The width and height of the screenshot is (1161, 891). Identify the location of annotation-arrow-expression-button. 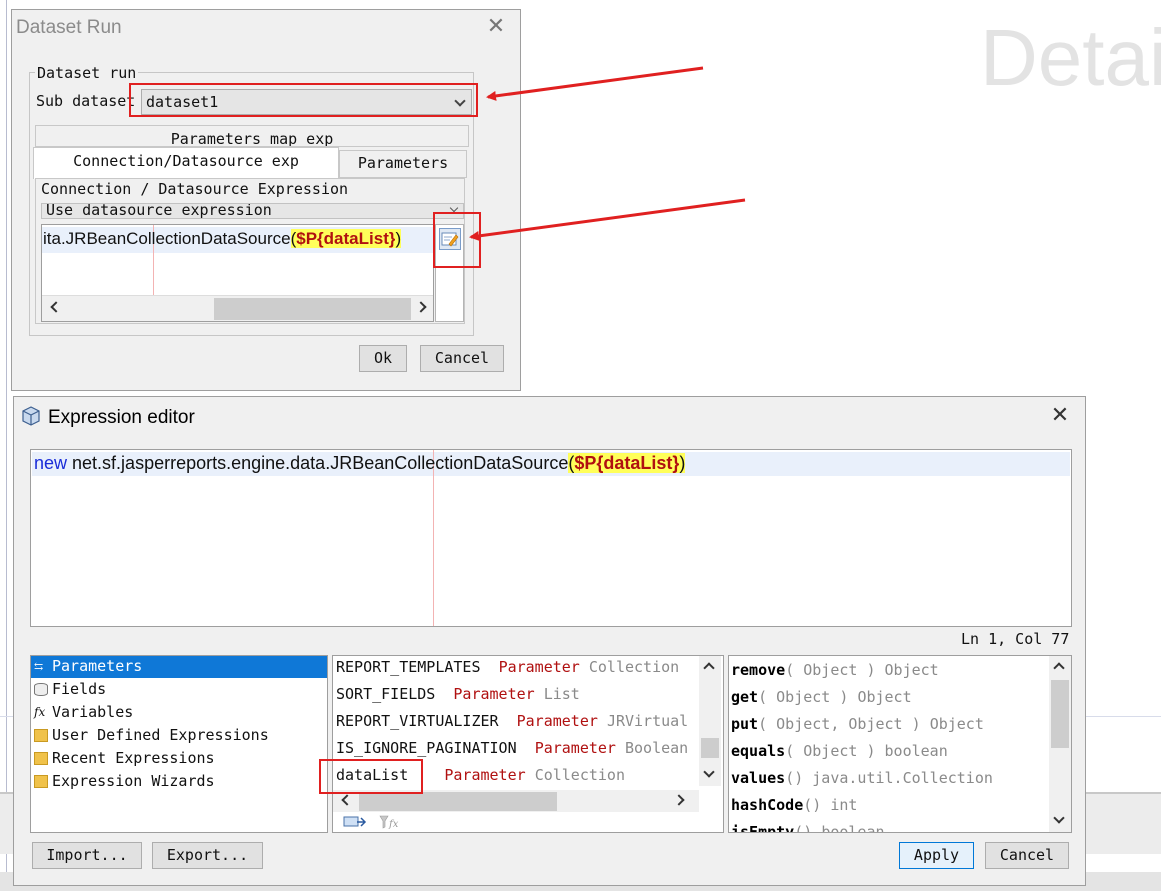
(607, 219).